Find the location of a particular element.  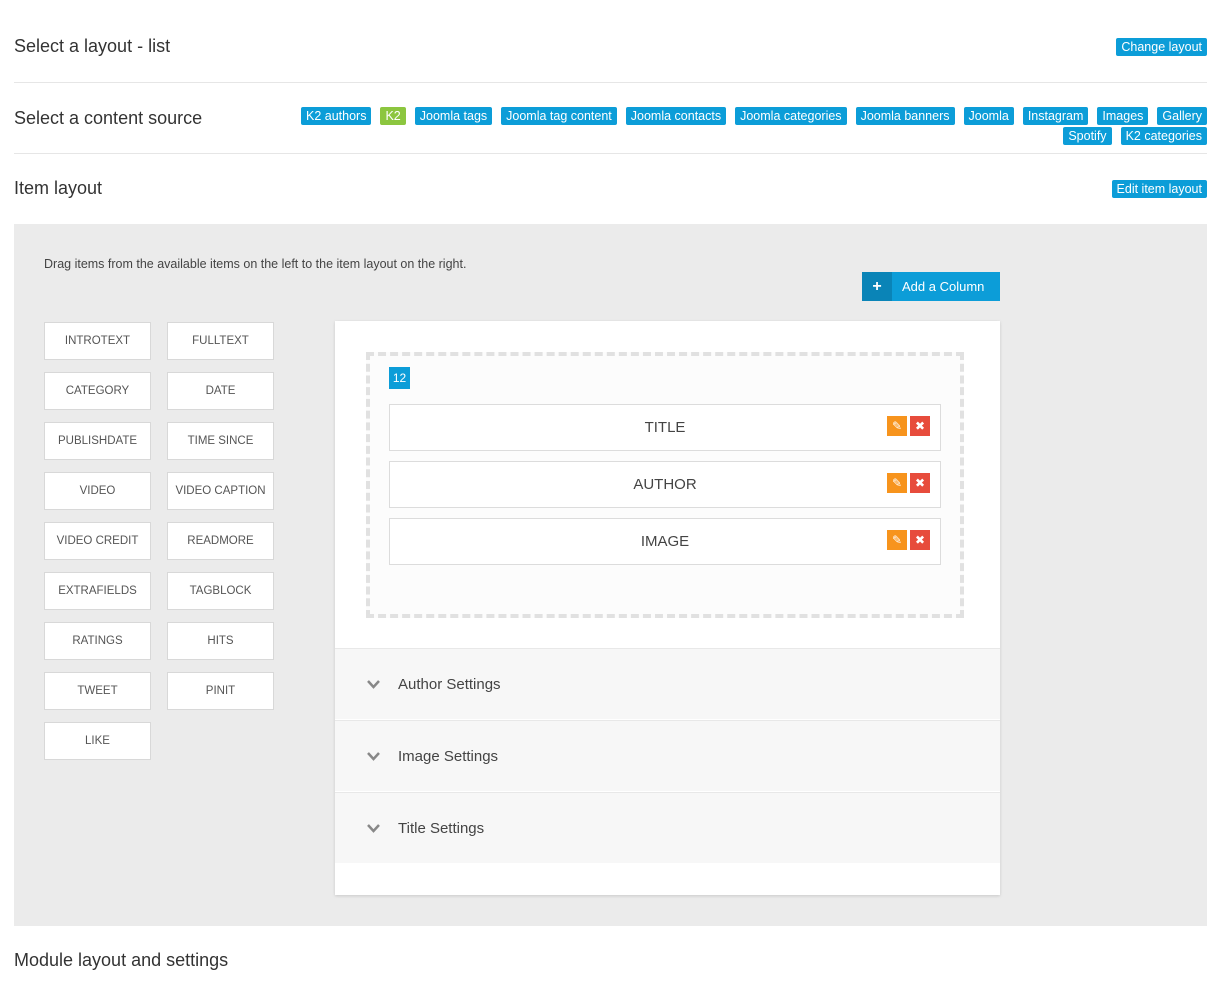

settings-author-settings: Author Settings is located at coordinates (667, 683).